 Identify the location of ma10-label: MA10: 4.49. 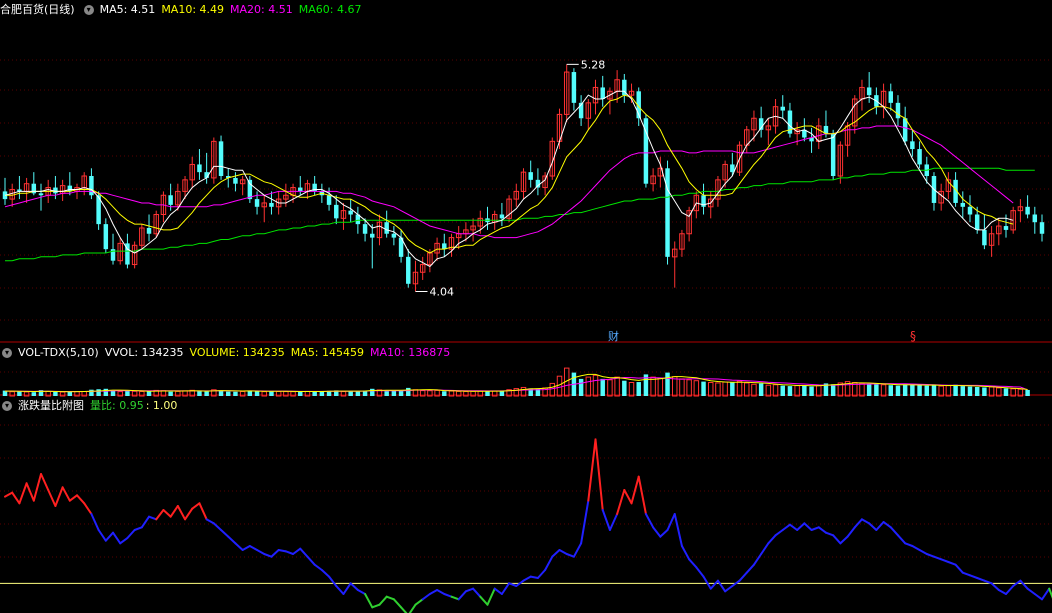
(193, 9).